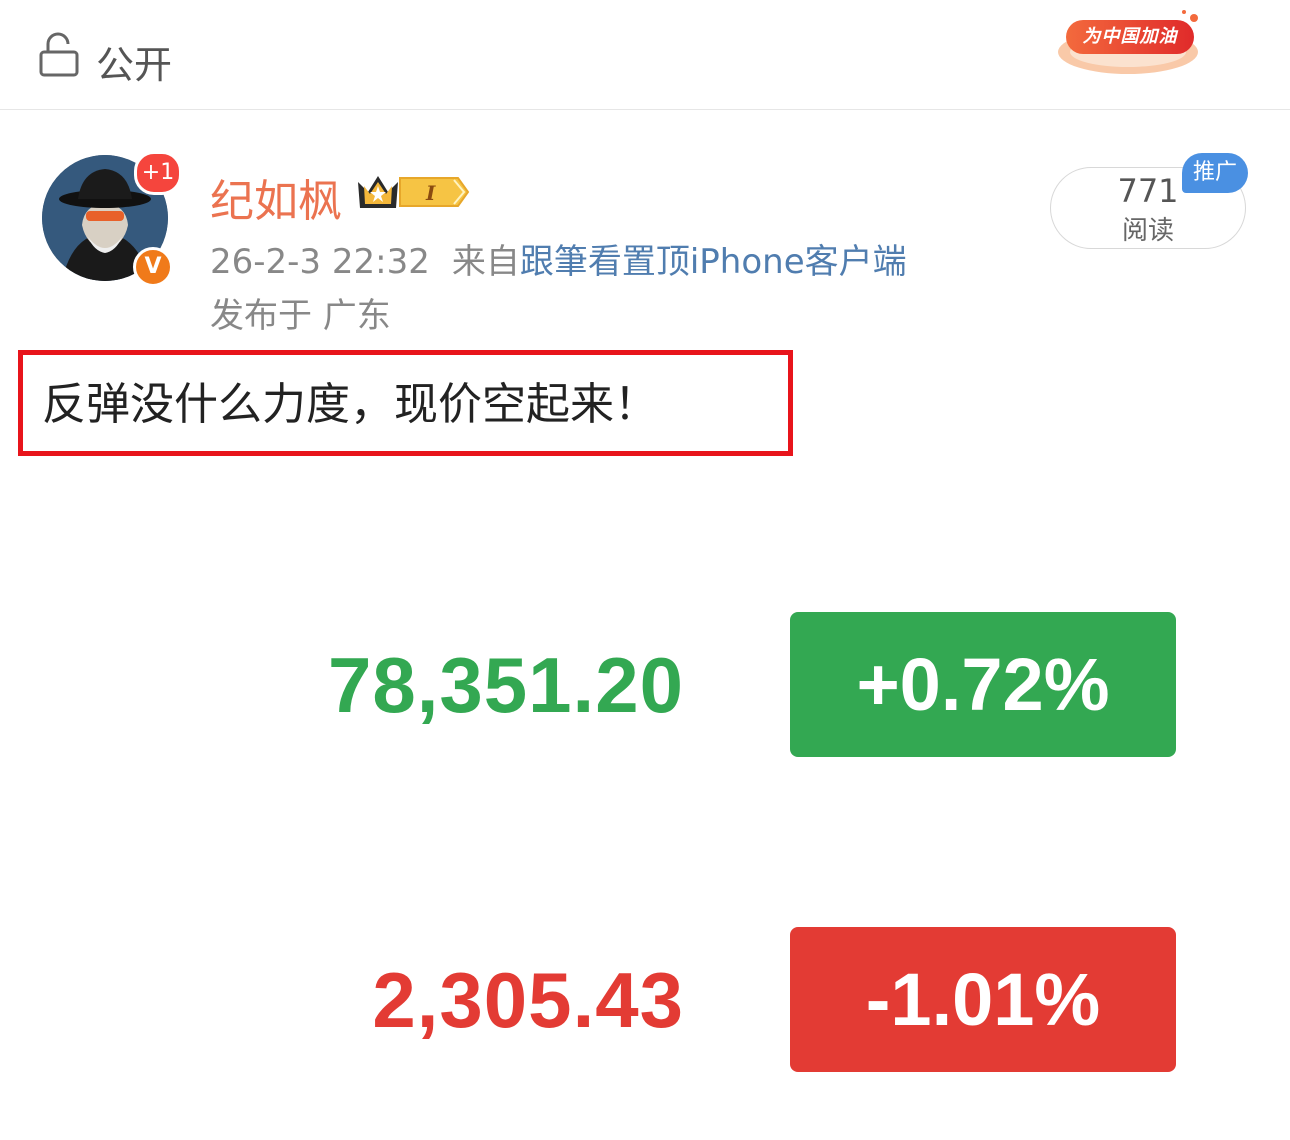  Describe the element at coordinates (134, 61) in the screenshot. I see `privacy-label: 公开` at that location.